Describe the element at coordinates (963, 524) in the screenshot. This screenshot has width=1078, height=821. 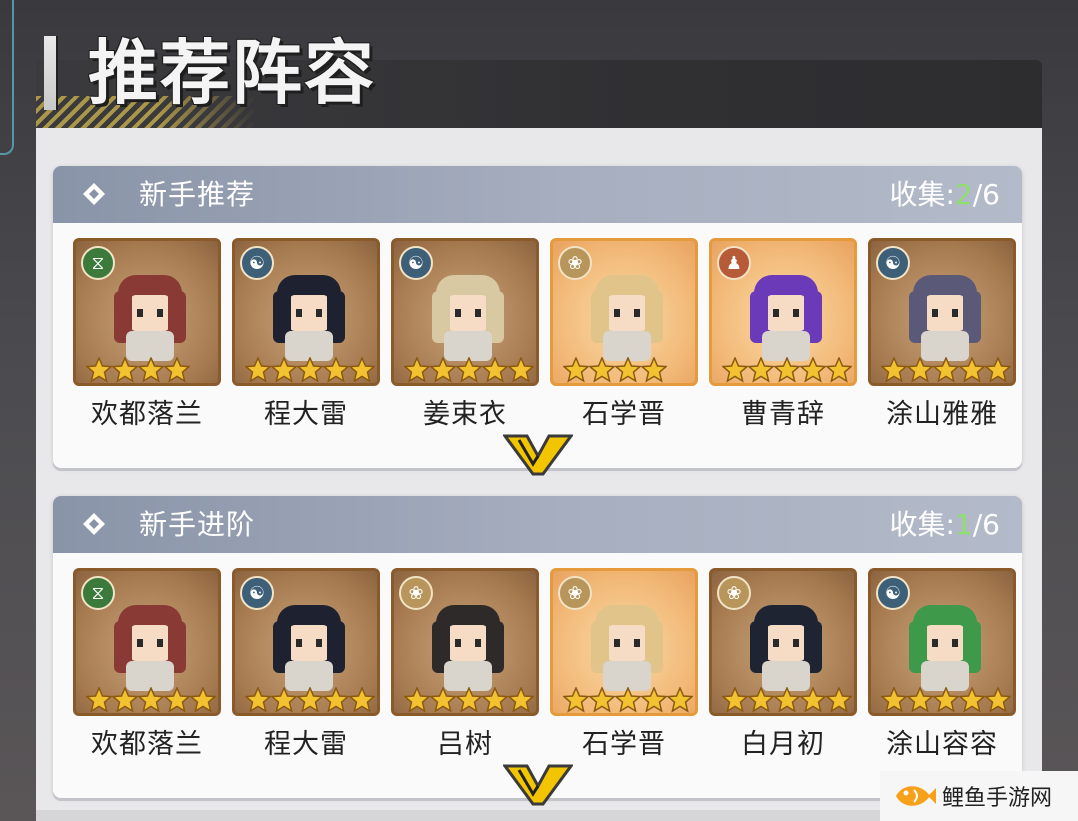
I see `collect-current: 1` at that location.